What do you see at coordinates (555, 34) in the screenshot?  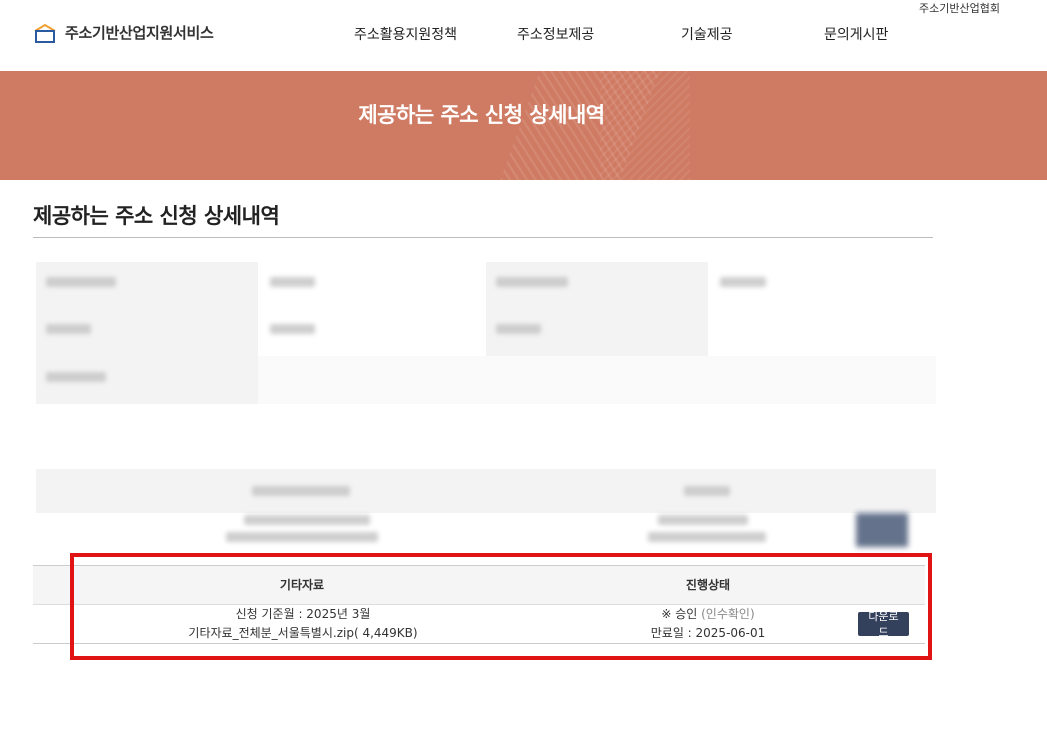 I see `nav-item-address-info: 주소정보제공` at bounding box center [555, 34].